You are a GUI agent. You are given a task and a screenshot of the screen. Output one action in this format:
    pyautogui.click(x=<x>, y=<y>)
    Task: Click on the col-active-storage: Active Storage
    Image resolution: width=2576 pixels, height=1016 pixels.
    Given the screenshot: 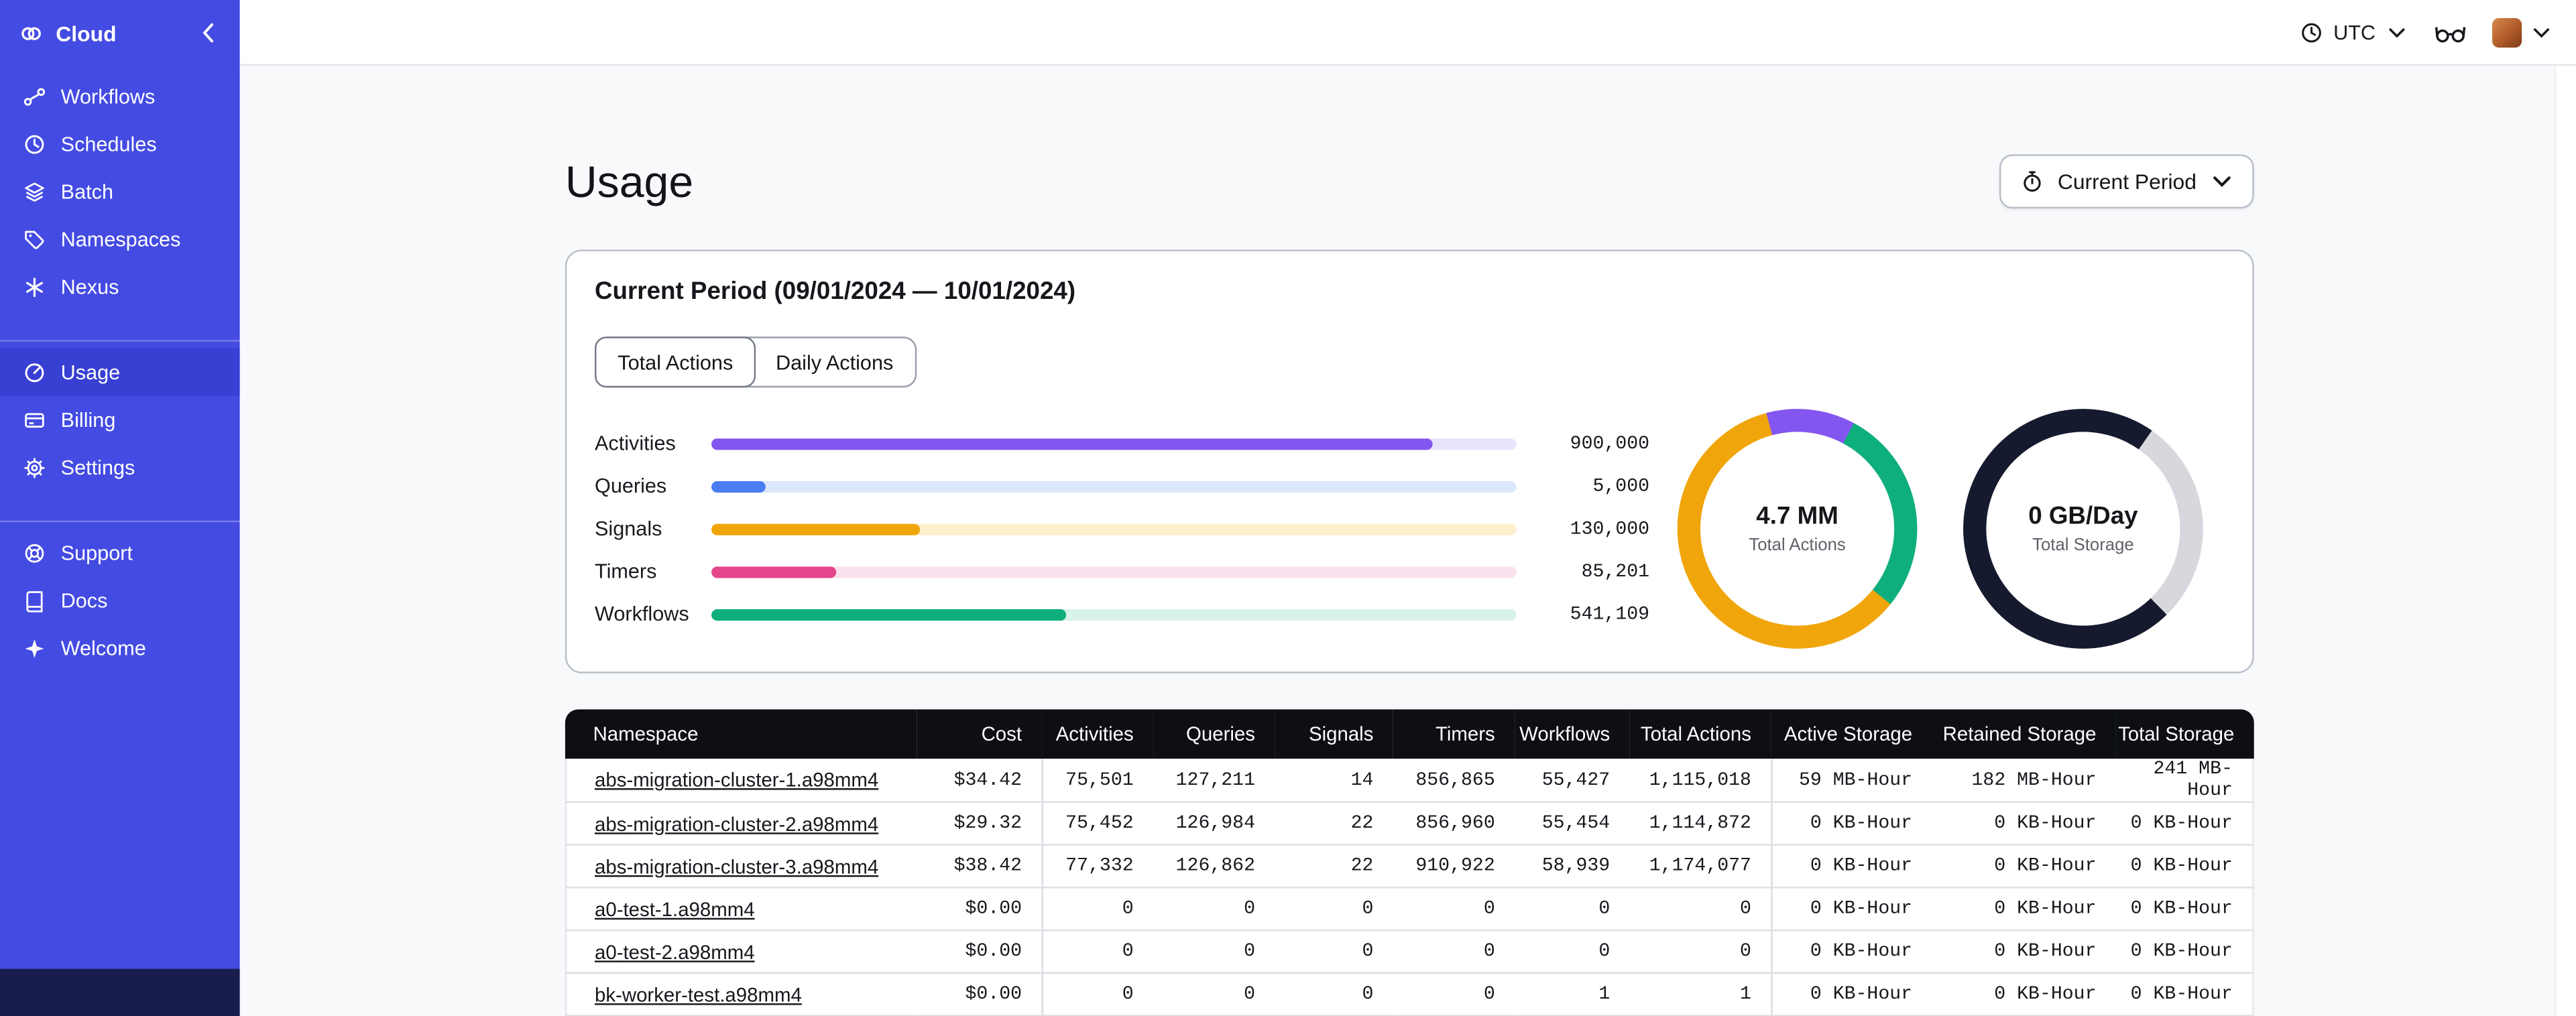 What is the action you would take?
    pyautogui.click(x=1851, y=734)
    